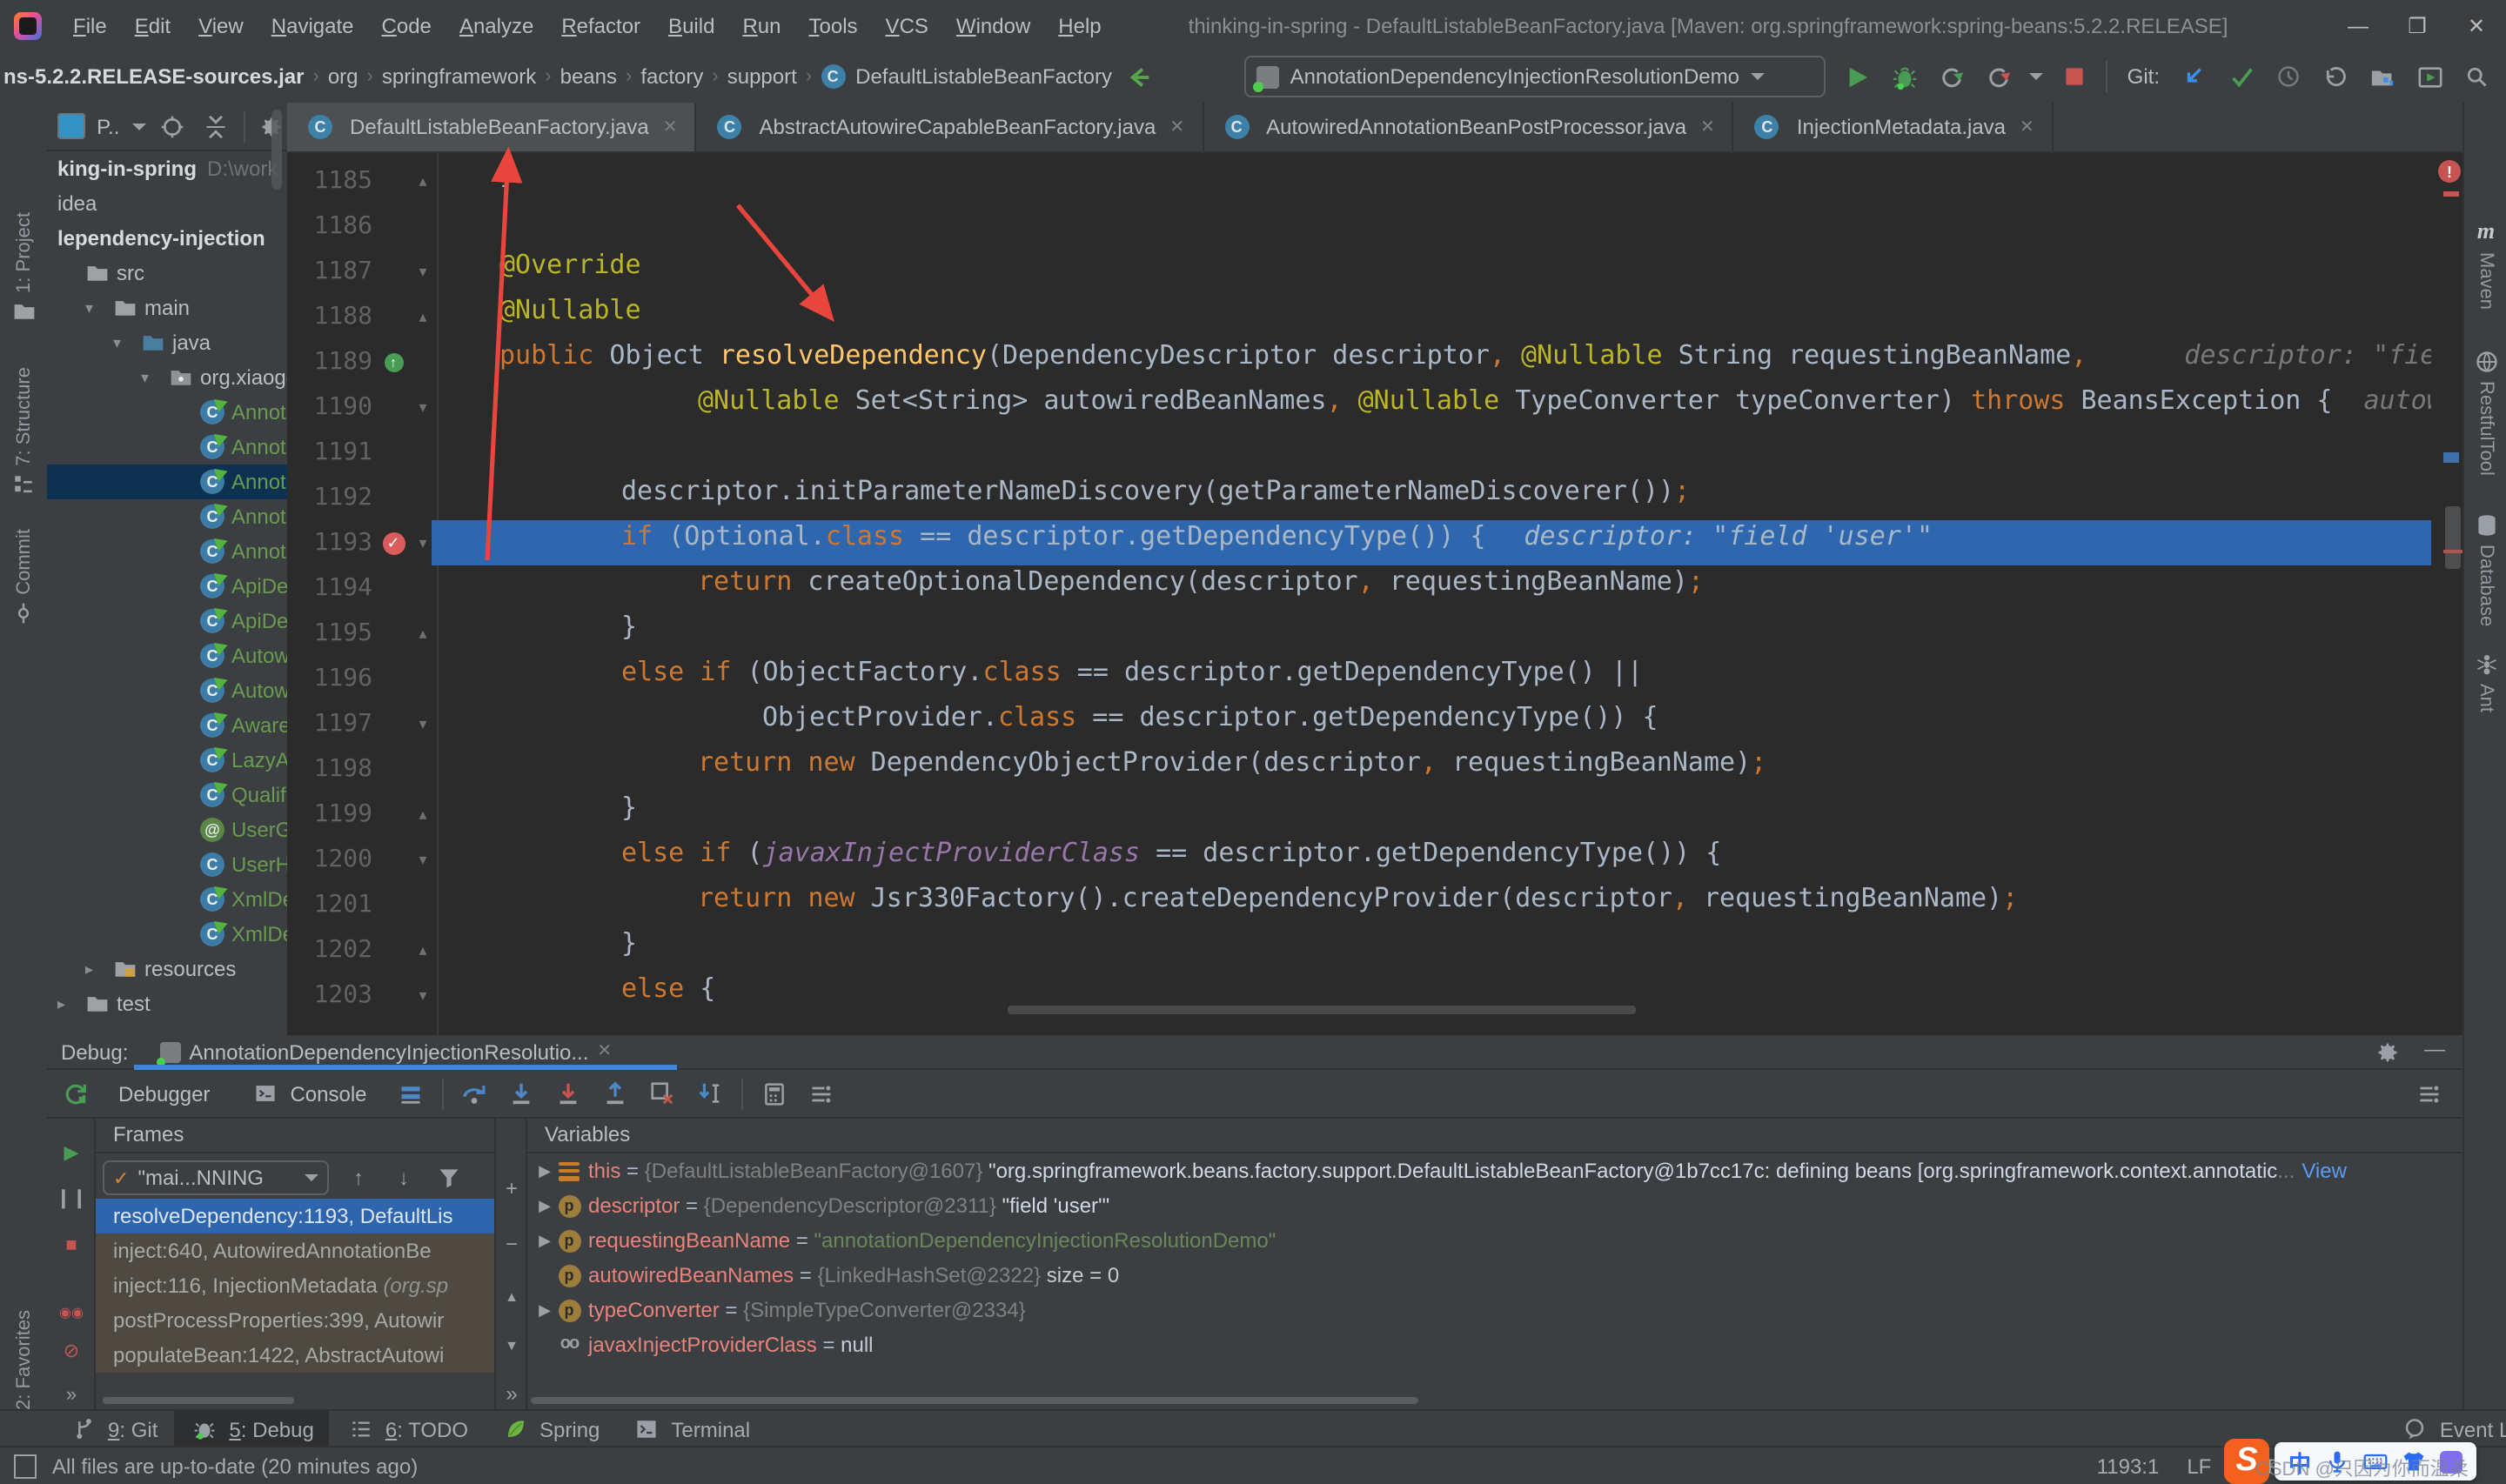 The height and width of the screenshot is (1484, 2506). Describe the element at coordinates (329, 181) in the screenshot. I see `line-number: 1185` at that location.